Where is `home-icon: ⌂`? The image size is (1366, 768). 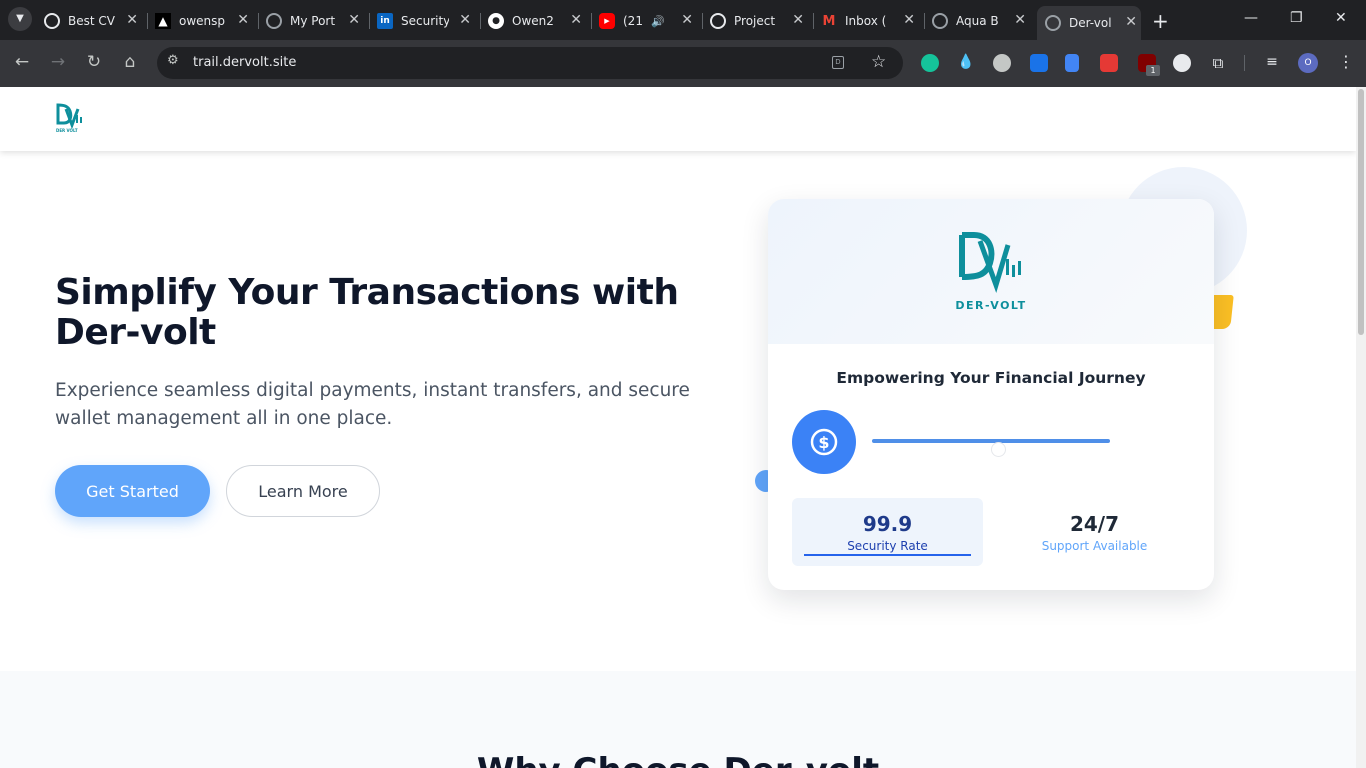 home-icon: ⌂ is located at coordinates (130, 62).